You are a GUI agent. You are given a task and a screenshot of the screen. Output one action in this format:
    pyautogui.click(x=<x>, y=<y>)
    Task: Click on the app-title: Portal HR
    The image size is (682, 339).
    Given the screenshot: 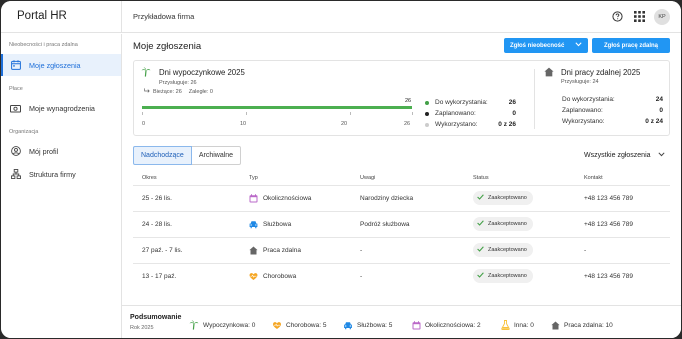 What is the action you would take?
    pyautogui.click(x=42, y=16)
    